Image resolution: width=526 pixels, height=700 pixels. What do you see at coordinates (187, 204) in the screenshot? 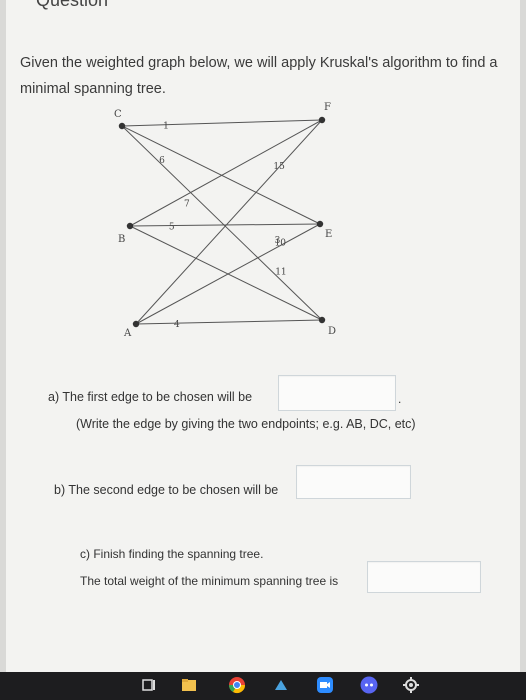
I see `edge-weight-BF: 7` at bounding box center [187, 204].